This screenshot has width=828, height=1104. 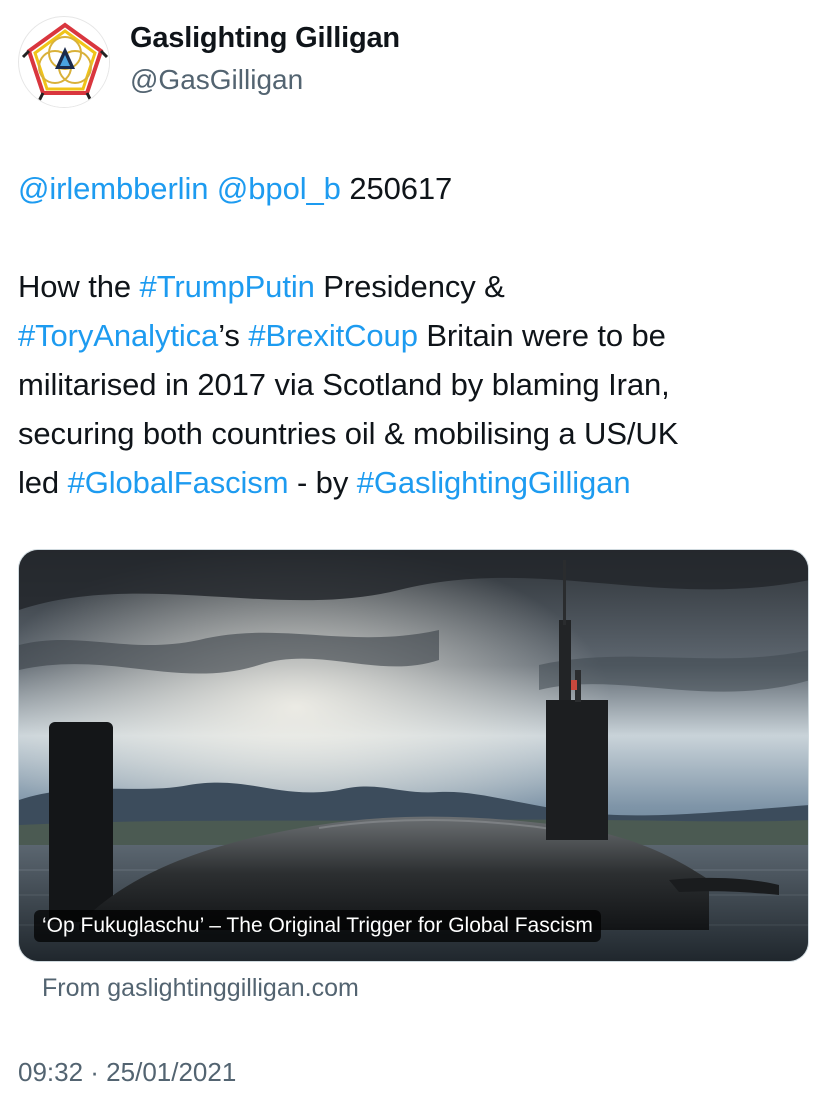 What do you see at coordinates (409, 286) in the screenshot?
I see `tweet-text-segment: Presidency &` at bounding box center [409, 286].